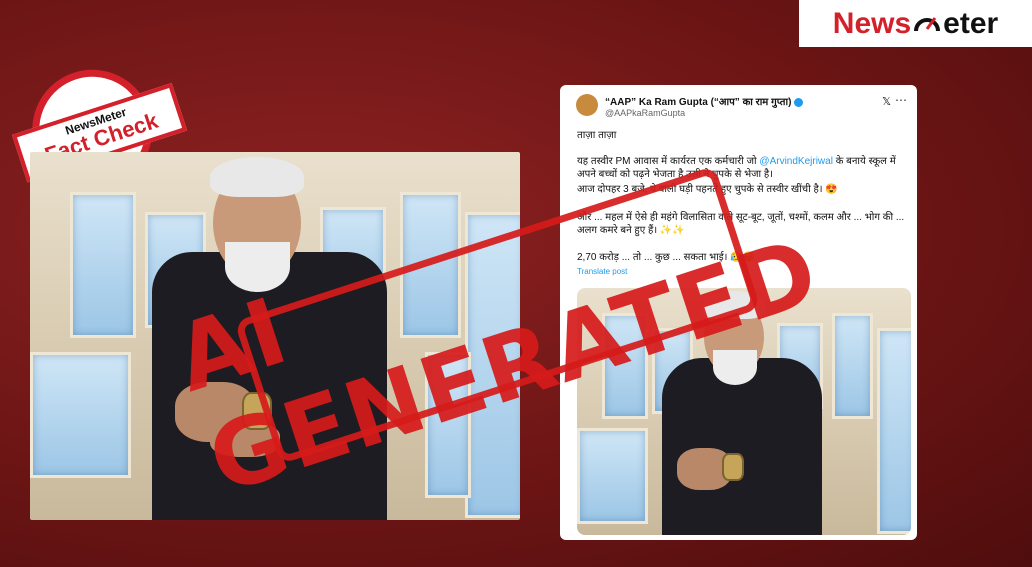  I want to click on person-hair, so click(257, 177).